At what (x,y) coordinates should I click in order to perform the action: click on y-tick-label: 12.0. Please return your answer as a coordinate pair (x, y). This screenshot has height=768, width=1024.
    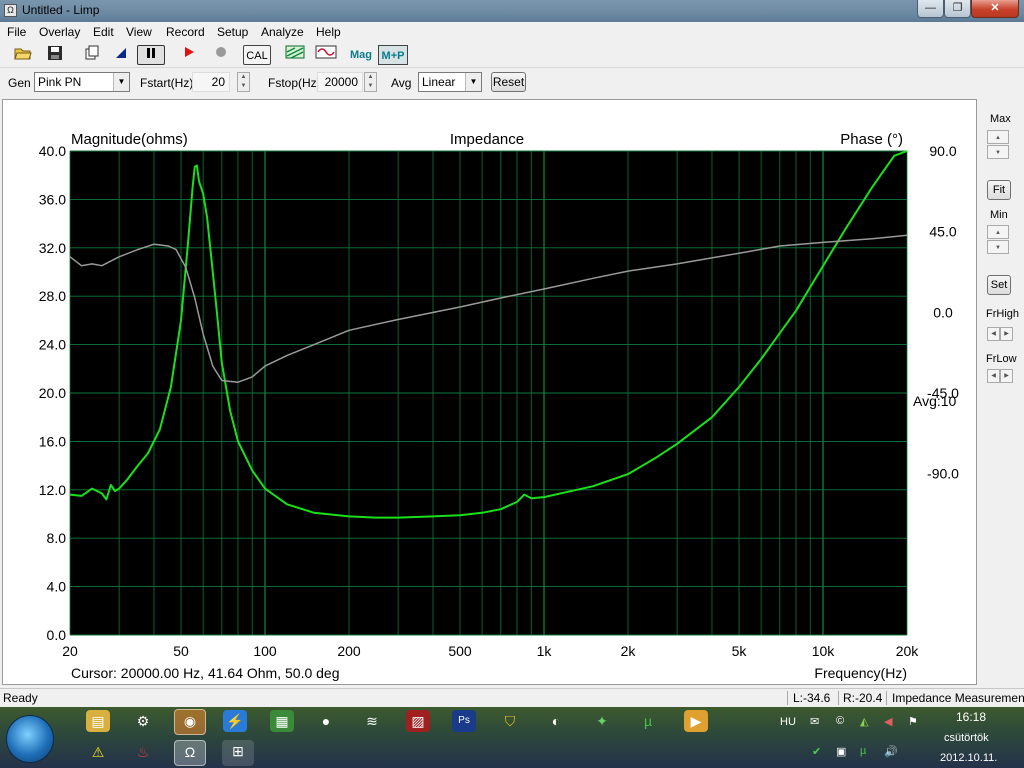
    Looking at the image, I should click on (52, 490).